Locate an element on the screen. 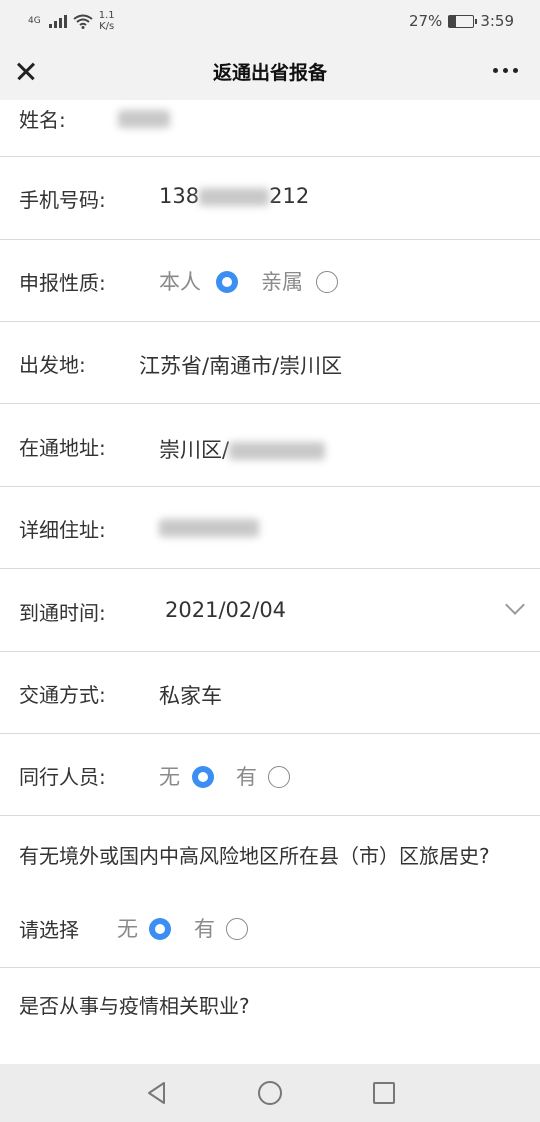  report-type-label: 申报性质: is located at coordinates (62, 283).